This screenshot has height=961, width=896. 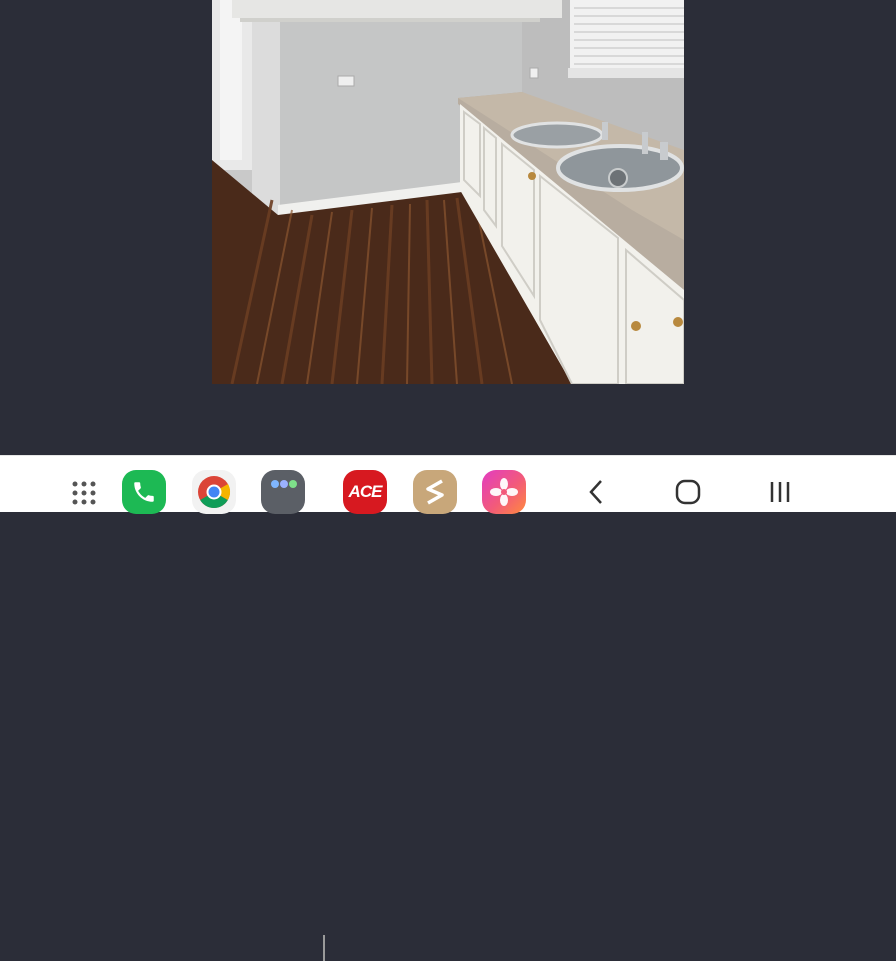 I want to click on app-folder-icon, so click(x=283, y=492).